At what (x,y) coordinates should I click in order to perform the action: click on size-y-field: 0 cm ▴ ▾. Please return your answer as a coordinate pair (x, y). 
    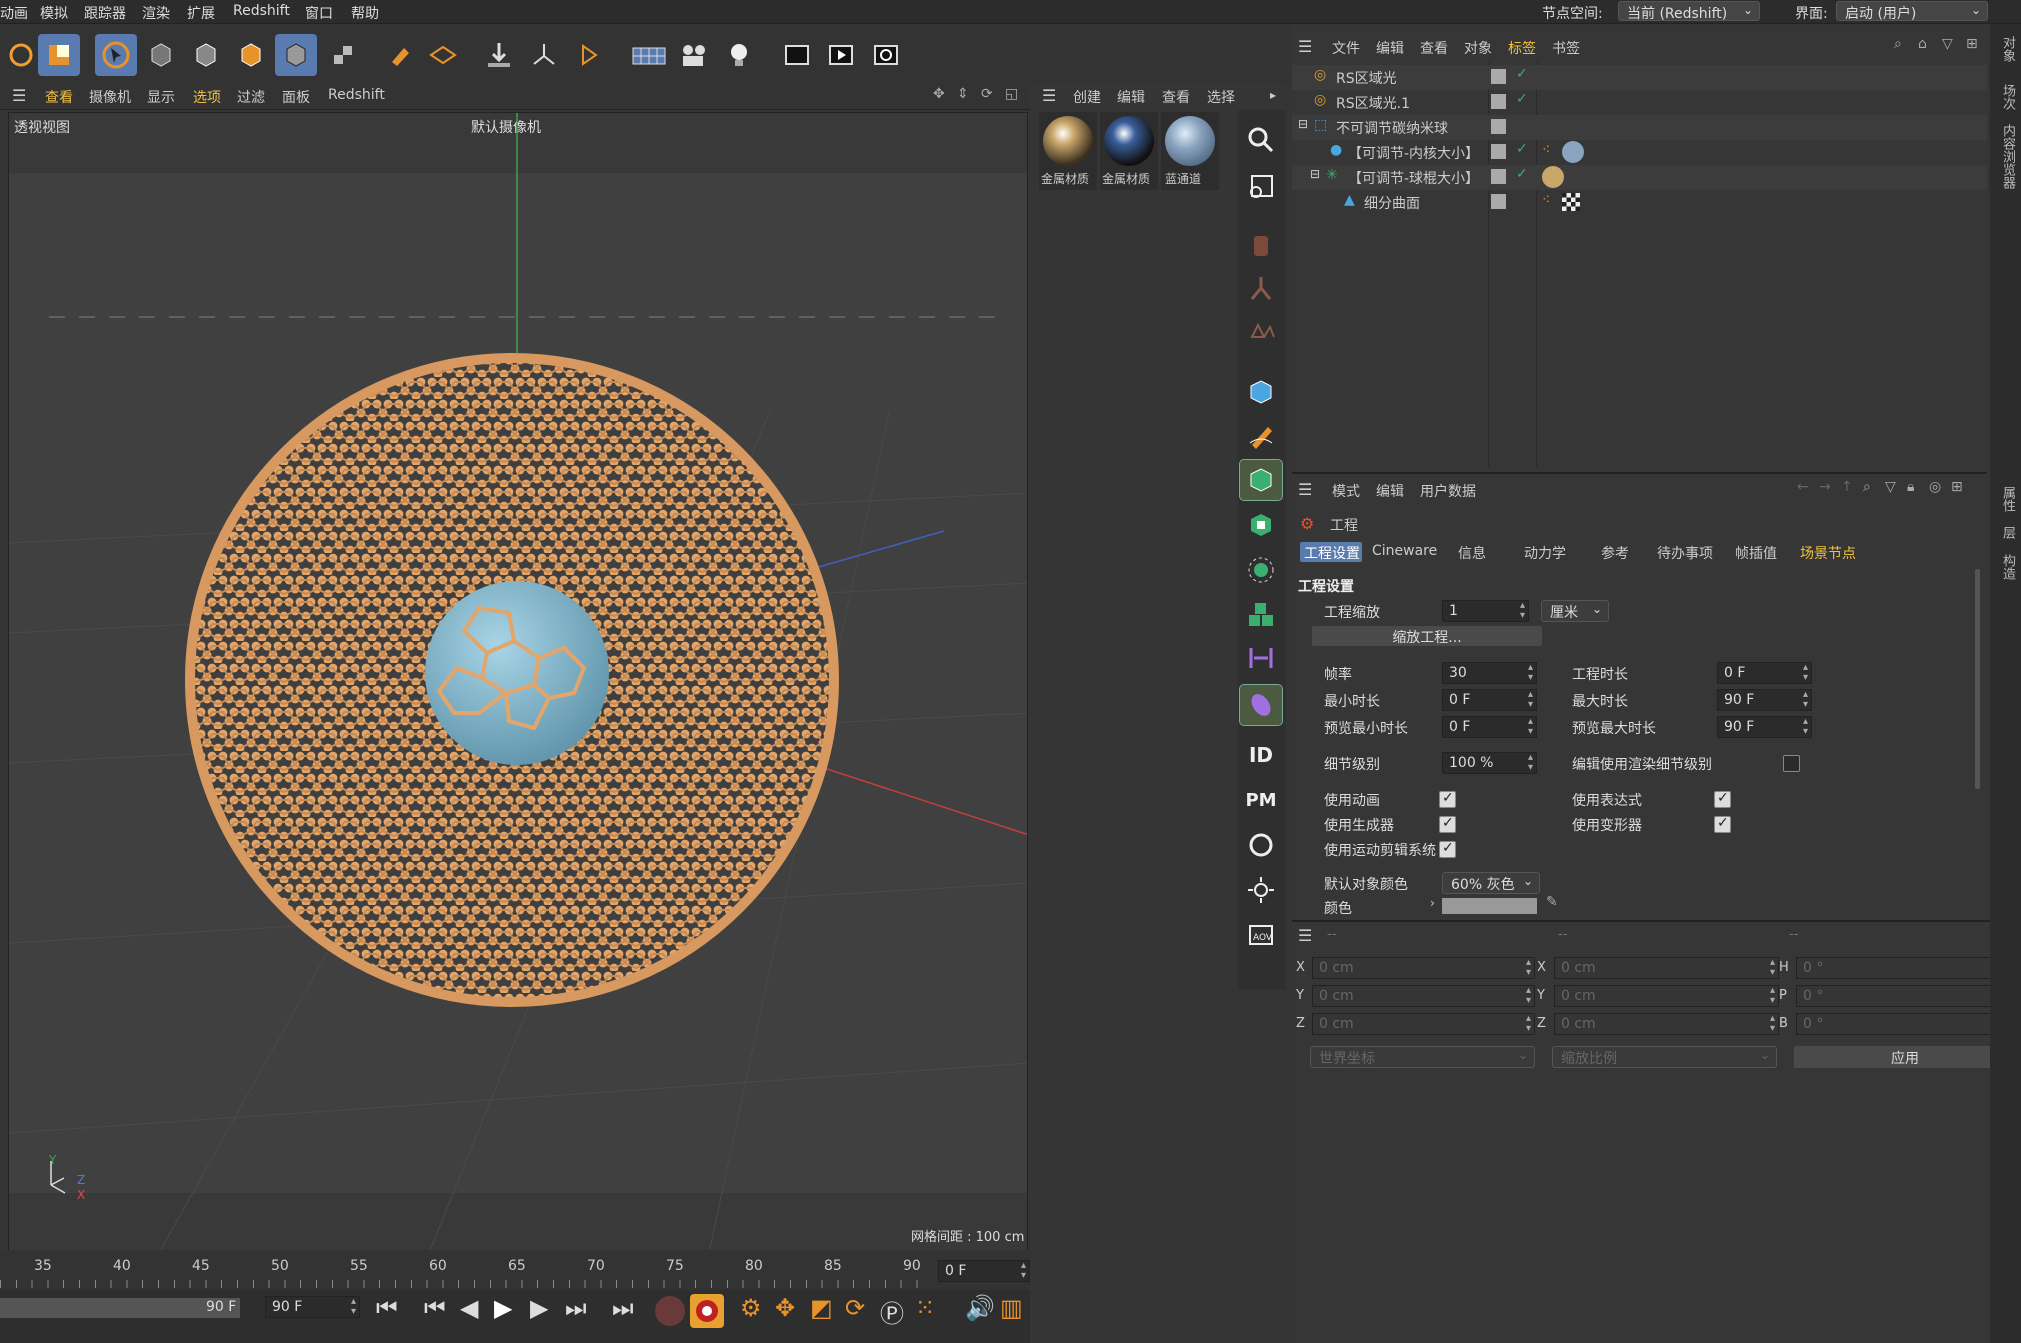
    Looking at the image, I should click on (1666, 996).